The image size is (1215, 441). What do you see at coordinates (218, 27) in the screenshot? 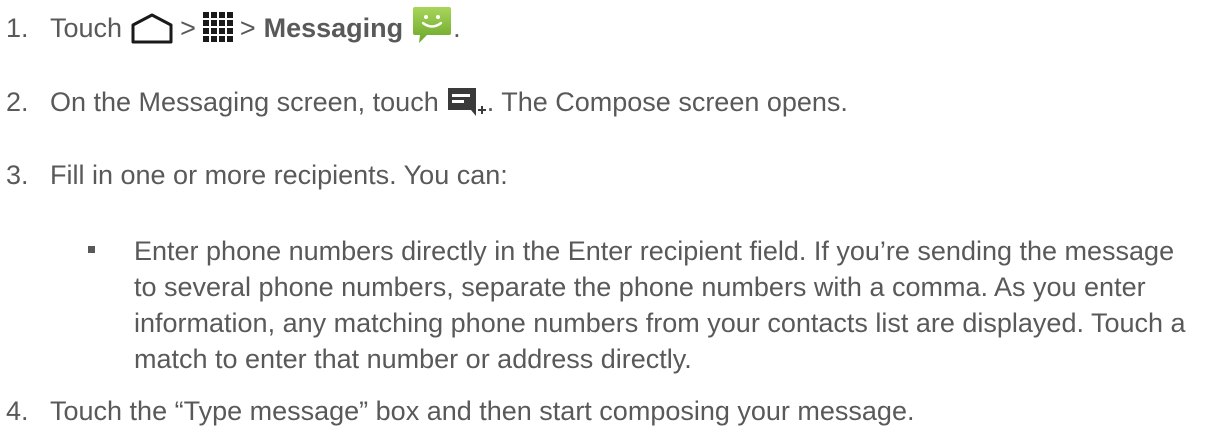
I see `apps-icon` at bounding box center [218, 27].